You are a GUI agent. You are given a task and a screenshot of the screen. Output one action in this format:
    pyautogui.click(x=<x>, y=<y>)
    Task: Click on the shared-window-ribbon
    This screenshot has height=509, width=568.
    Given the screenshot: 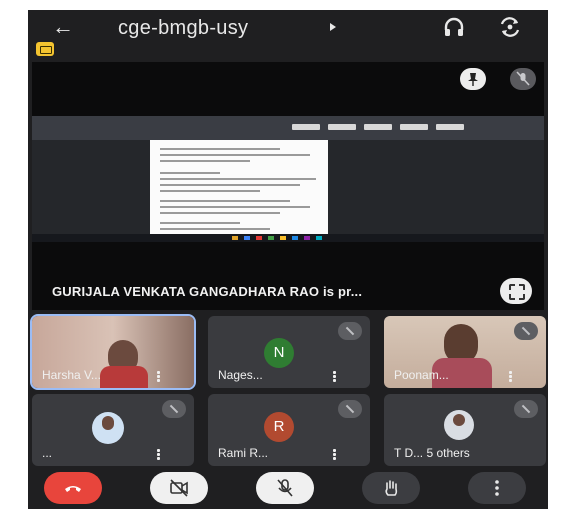 What is the action you would take?
    pyautogui.click(x=288, y=128)
    